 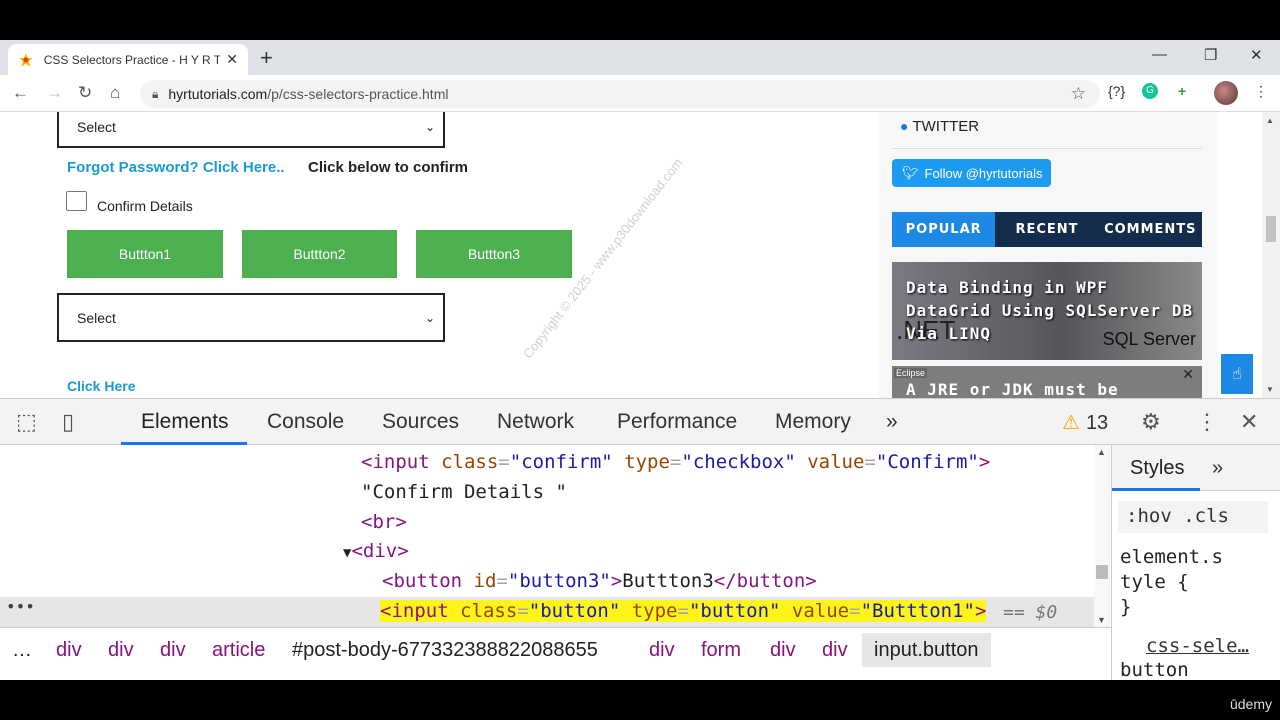 I want to click on ad-close-icon: ✕, so click(x=1188, y=374).